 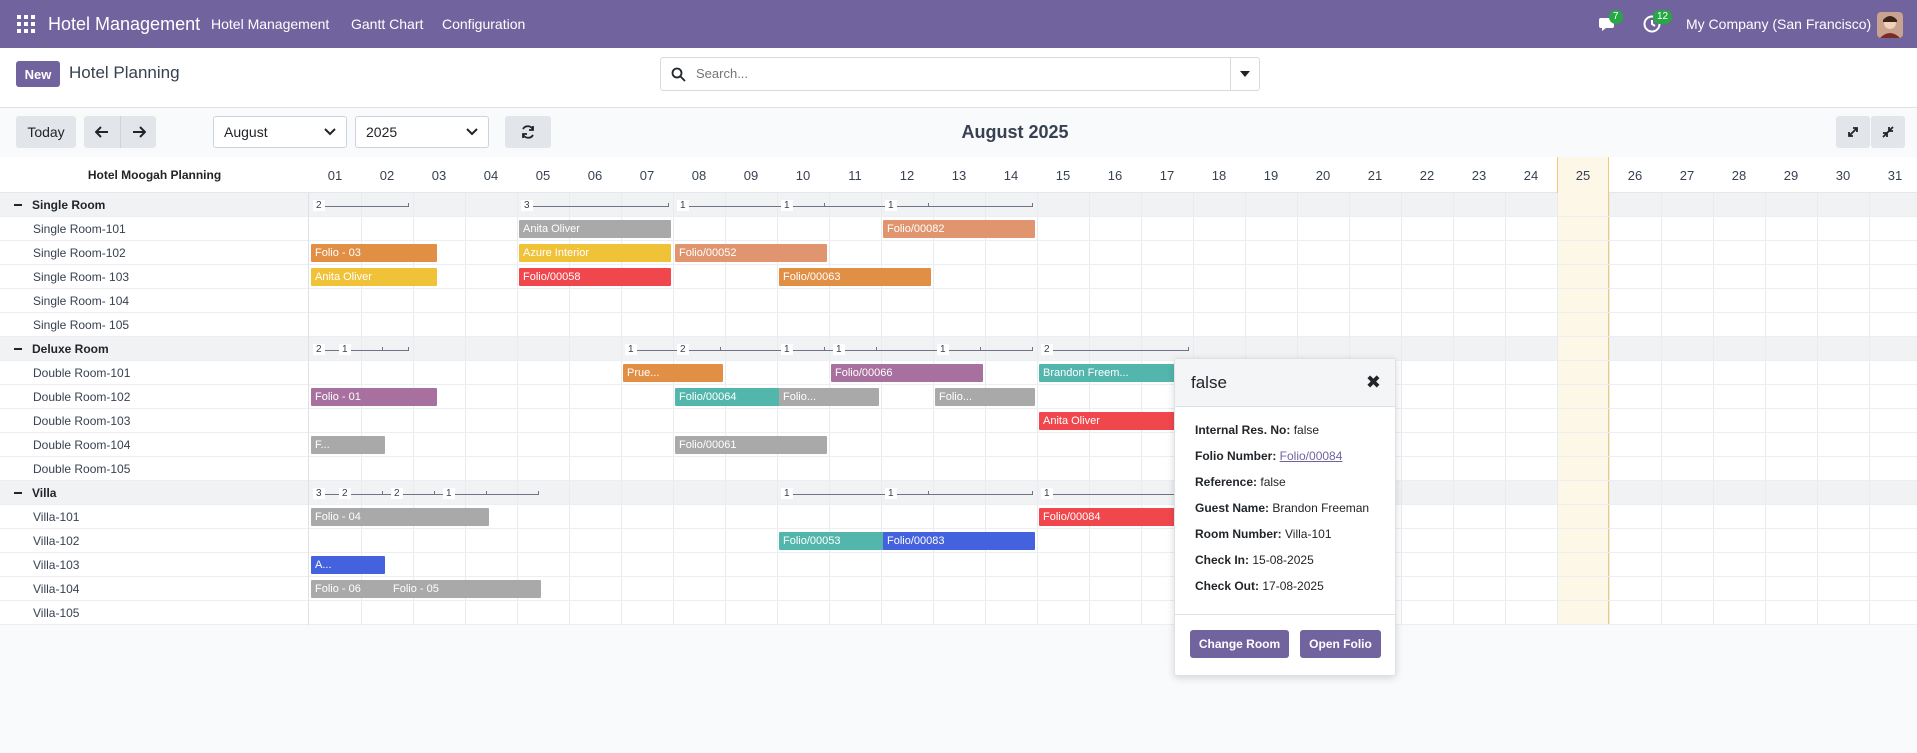 I want to click on apps-menu-icon, so click(x=26, y=24).